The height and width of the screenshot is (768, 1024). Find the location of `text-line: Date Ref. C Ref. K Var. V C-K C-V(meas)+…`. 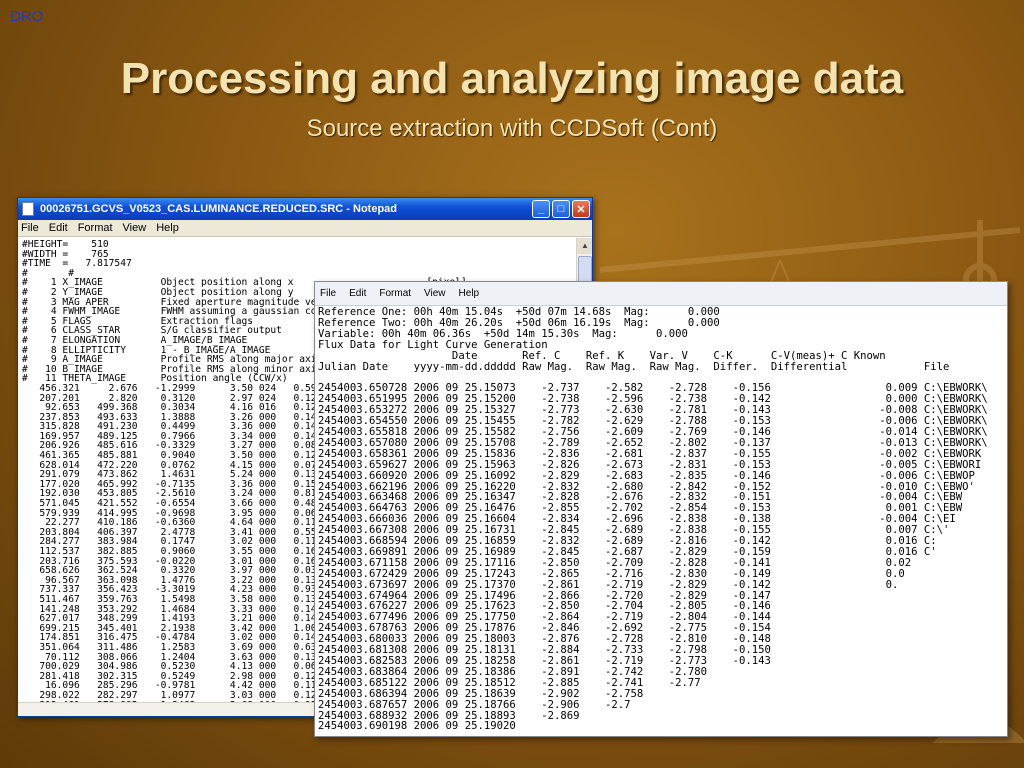

text-line: Date Ref. C Ref. K Var. V C-K C-V(meas)+… is located at coordinates (602, 355).